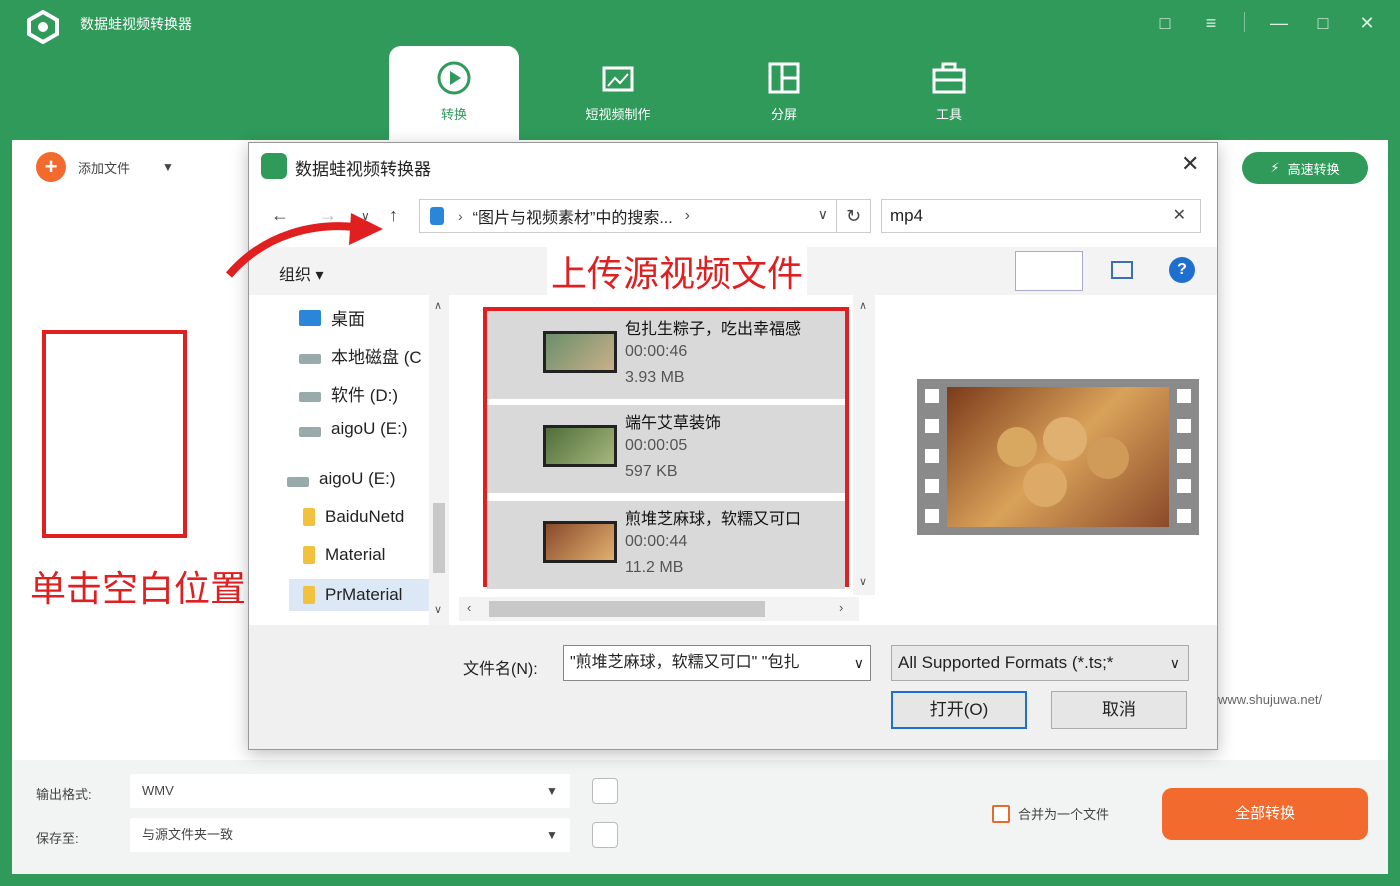 The width and height of the screenshot is (1400, 886). Describe the element at coordinates (310, 317) in the screenshot. I see `desktop-icon` at that location.